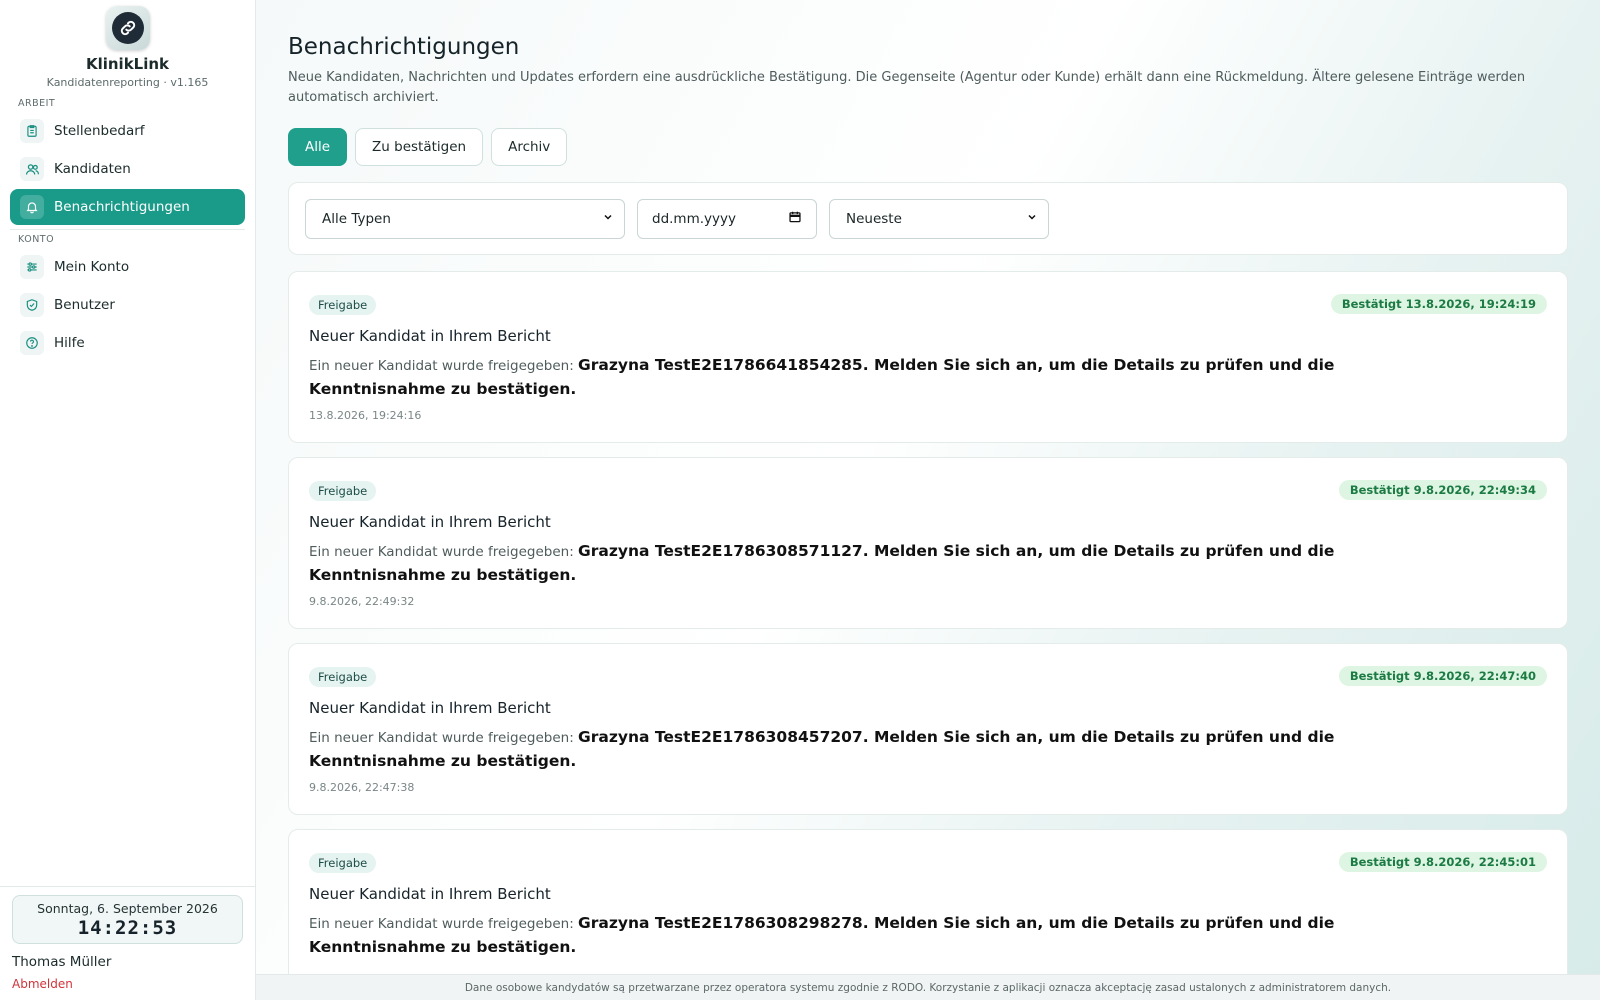 The image size is (1600, 1000). I want to click on calendar-icon, so click(795, 219).